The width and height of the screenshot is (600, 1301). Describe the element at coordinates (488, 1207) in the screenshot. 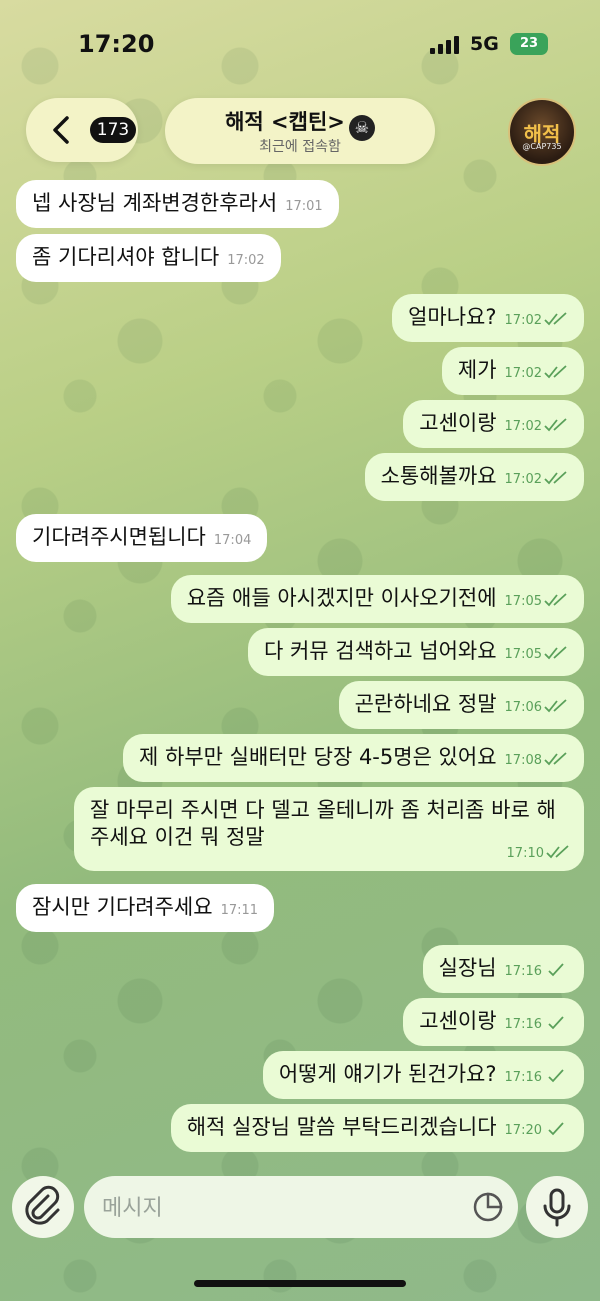

I see `sticker-icon` at that location.